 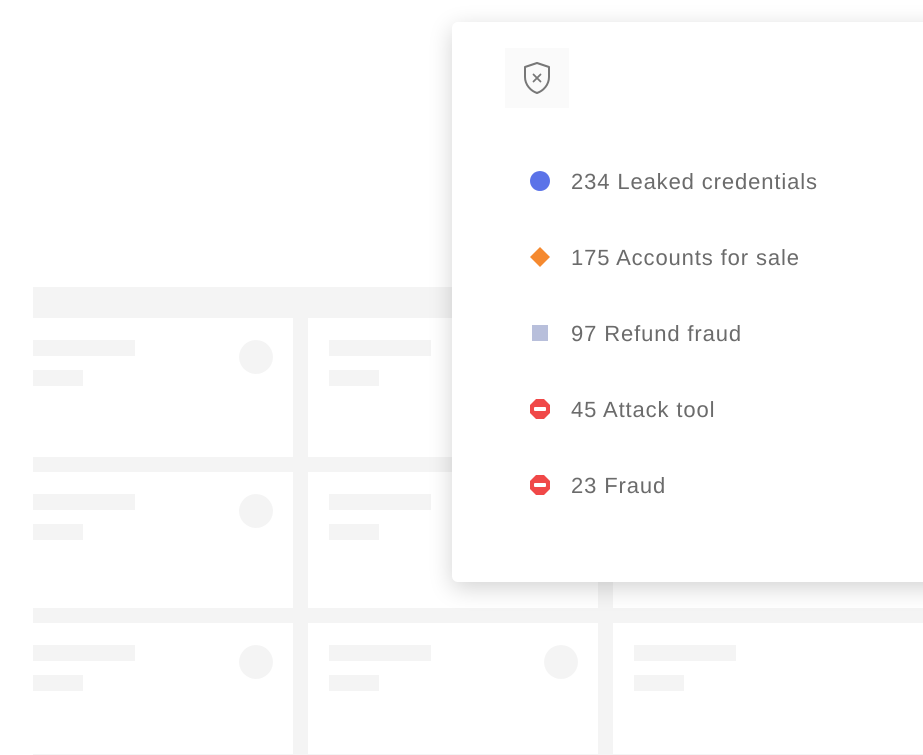 I want to click on legend-label: 97 Refund fraud, so click(x=656, y=334).